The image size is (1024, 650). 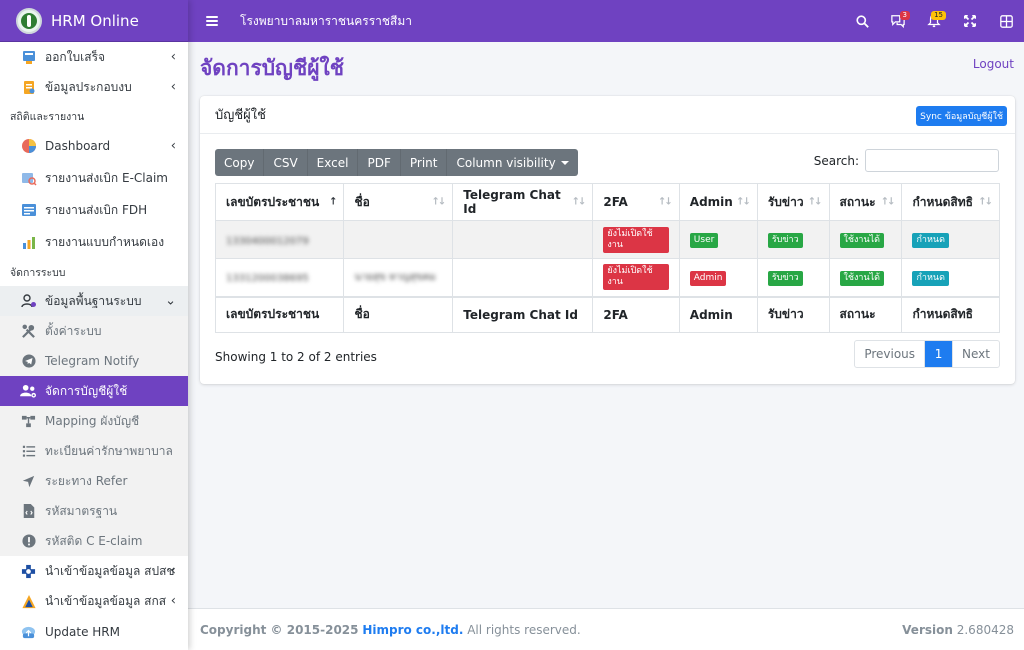 I want to click on rights-text: All rights reserved., so click(x=524, y=629).